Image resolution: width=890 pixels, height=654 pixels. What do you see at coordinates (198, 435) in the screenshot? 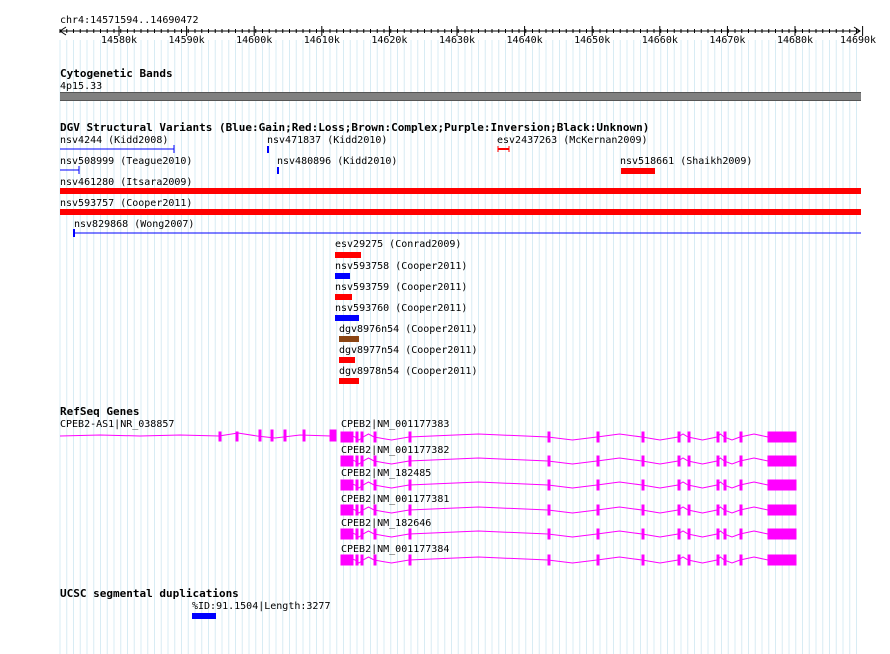
I see `cpeb2-as1-model` at bounding box center [198, 435].